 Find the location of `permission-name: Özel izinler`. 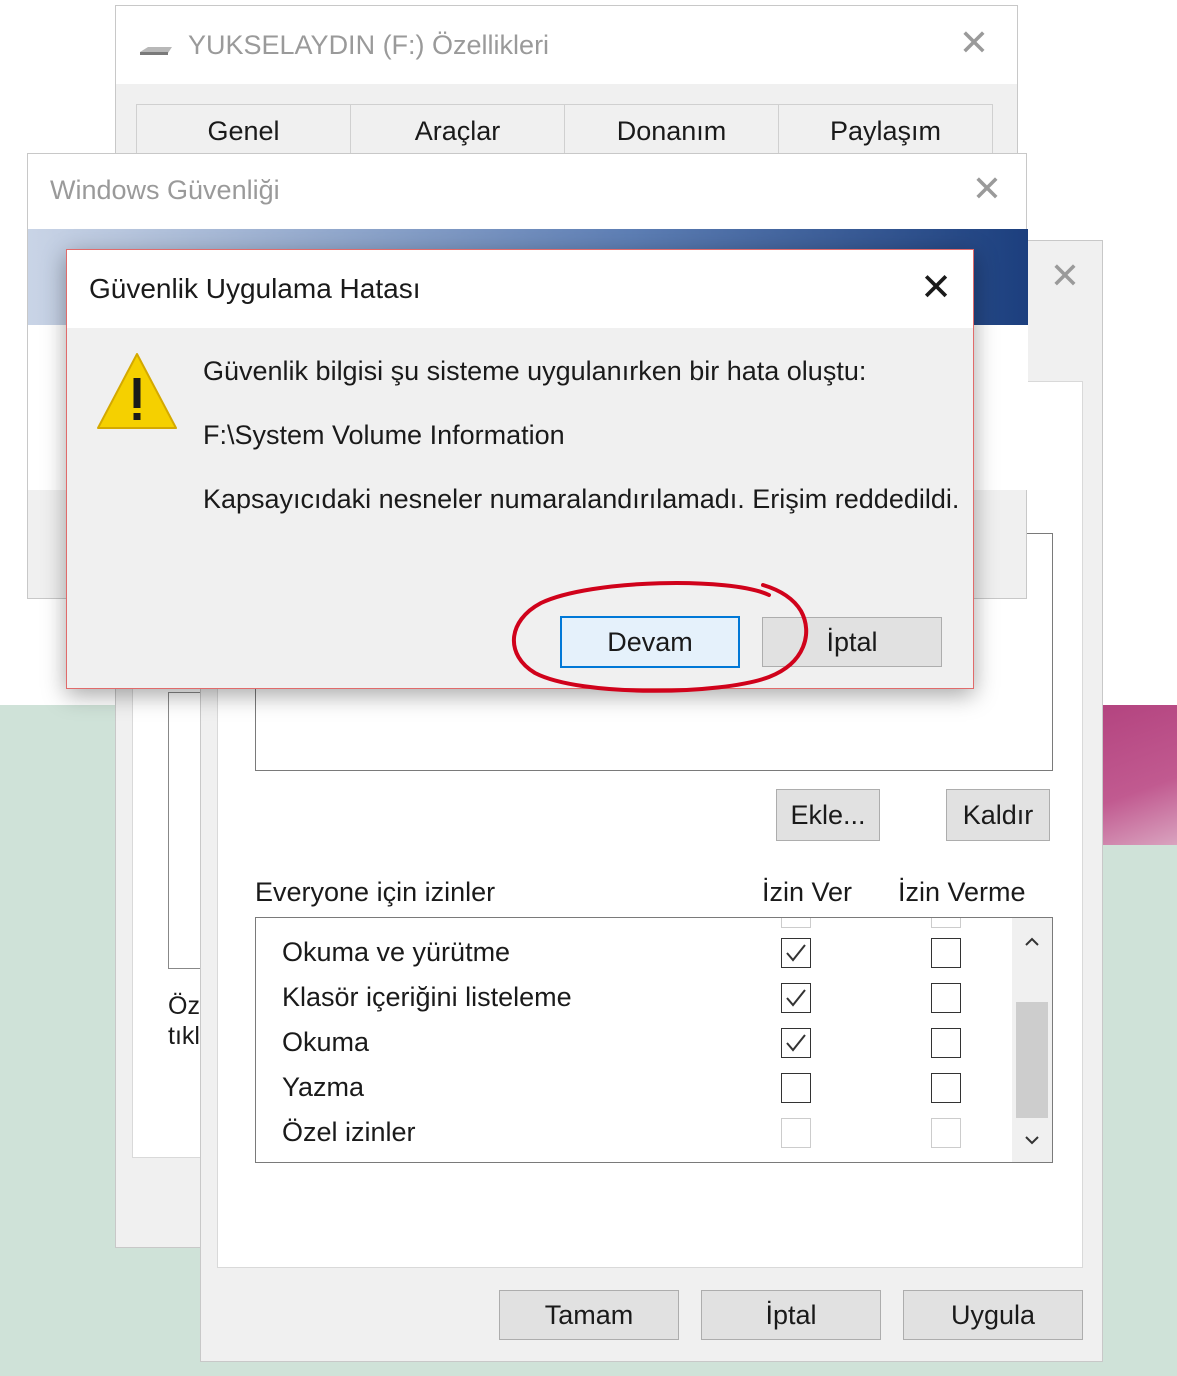

permission-name: Özel izinler is located at coordinates (349, 1132).